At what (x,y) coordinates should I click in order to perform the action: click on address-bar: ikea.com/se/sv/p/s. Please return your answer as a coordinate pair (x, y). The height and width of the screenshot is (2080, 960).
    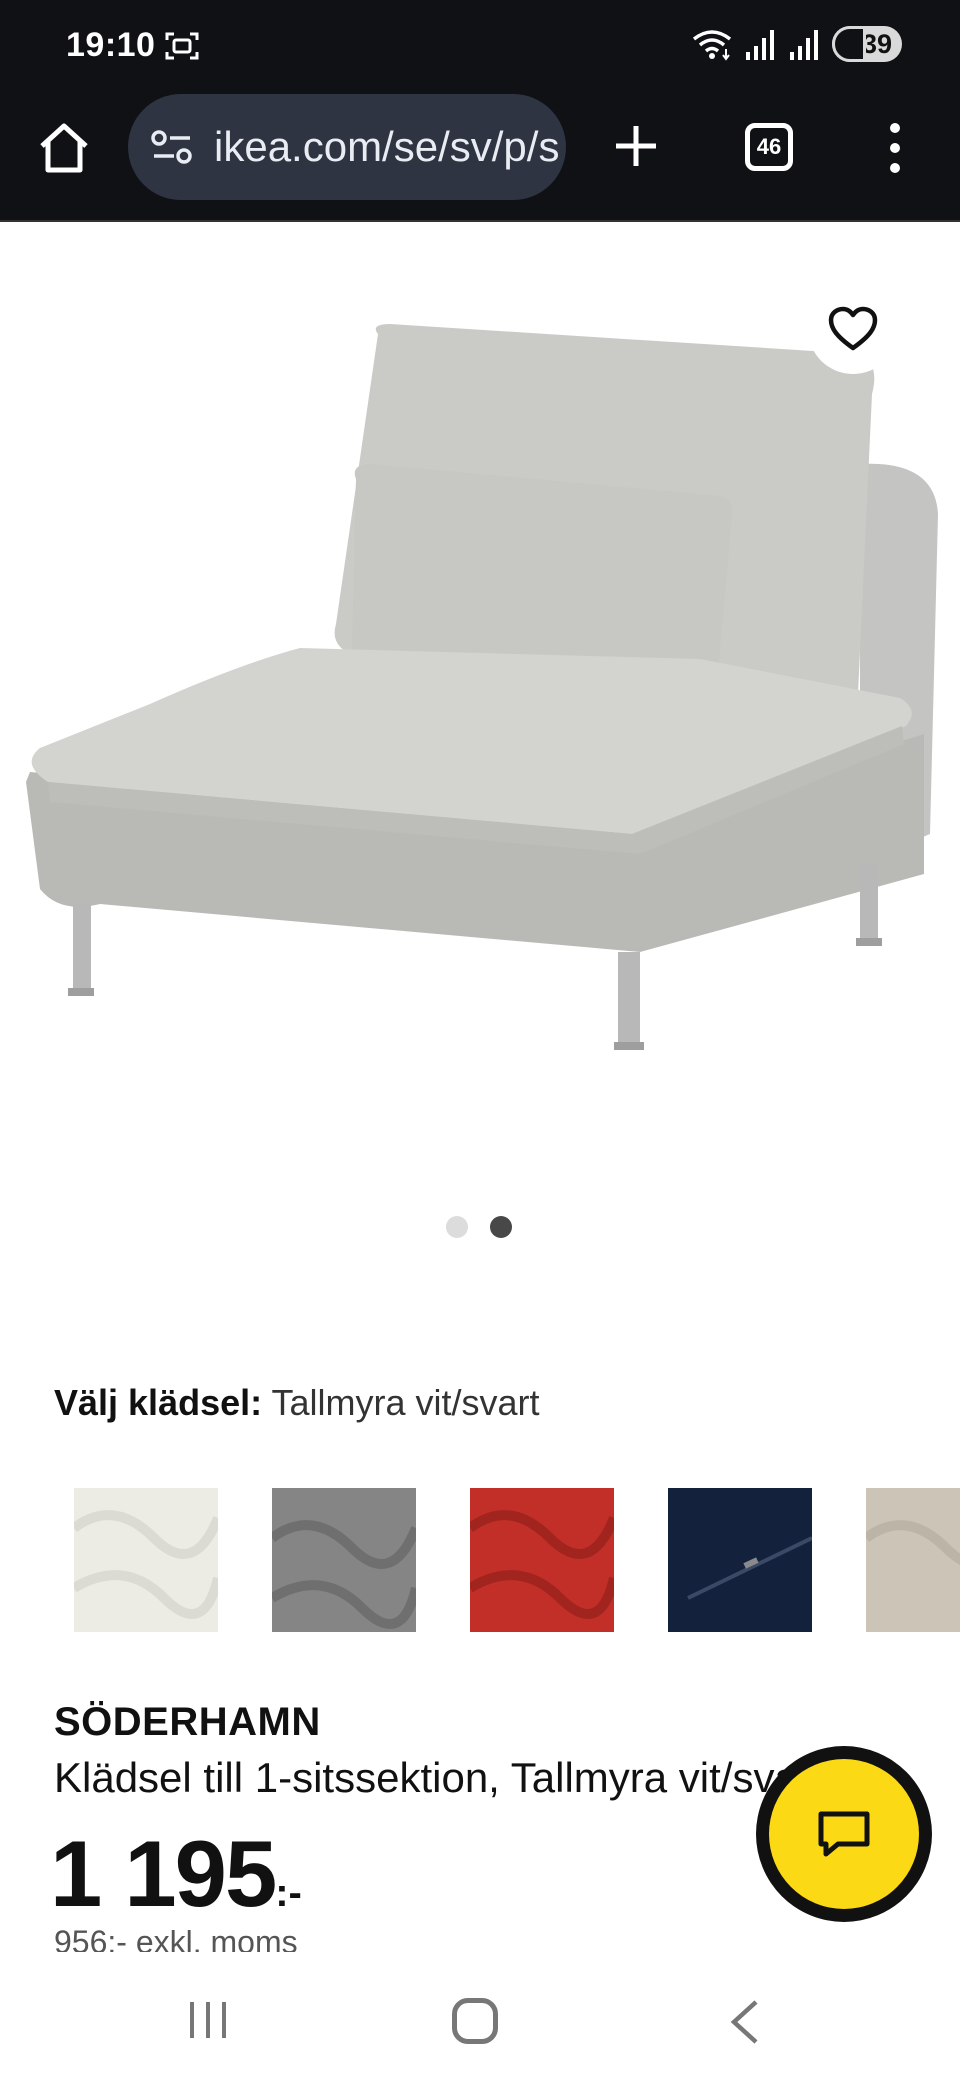
    Looking at the image, I should click on (347, 147).